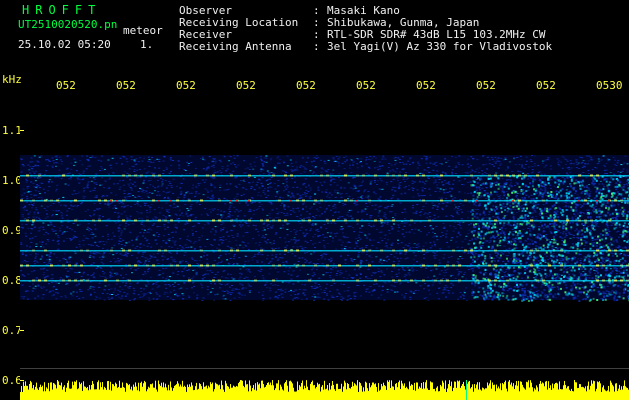  Describe the element at coordinates (12, 380) in the screenshot. I see `y-tick-label: 0.6` at that location.